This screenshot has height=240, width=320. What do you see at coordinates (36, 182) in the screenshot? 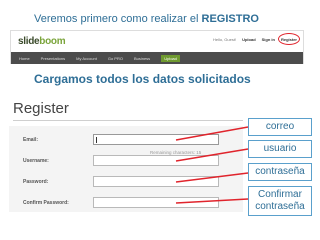
I see `password-label: Password:` at bounding box center [36, 182].